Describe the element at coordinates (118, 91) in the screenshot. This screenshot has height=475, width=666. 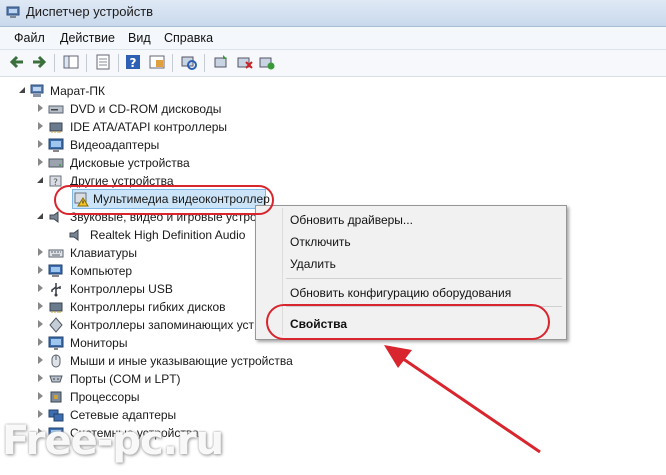
I see `tree-root: Марат-ПК` at that location.